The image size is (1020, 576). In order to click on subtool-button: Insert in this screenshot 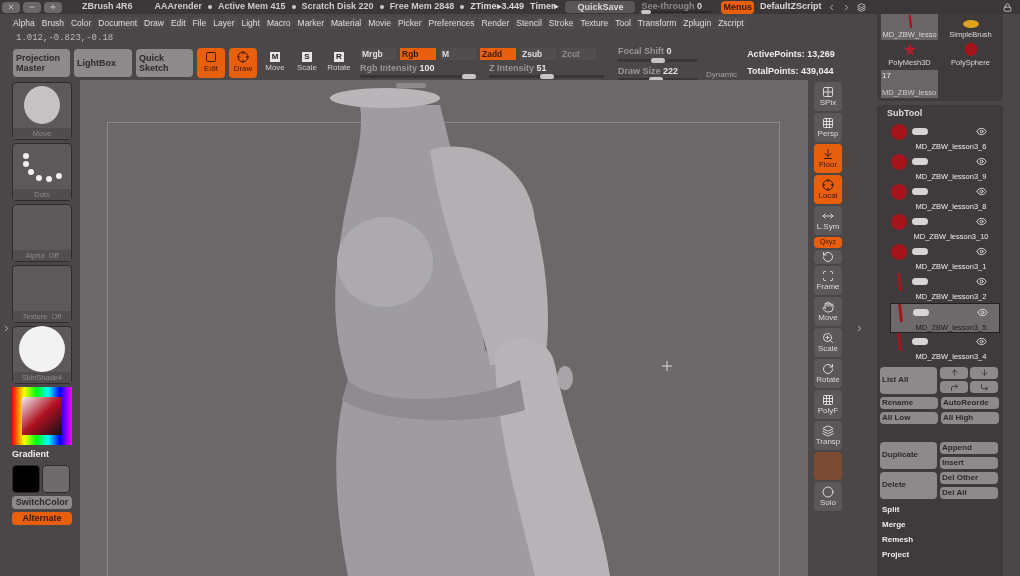, I will do `click(969, 462)`.